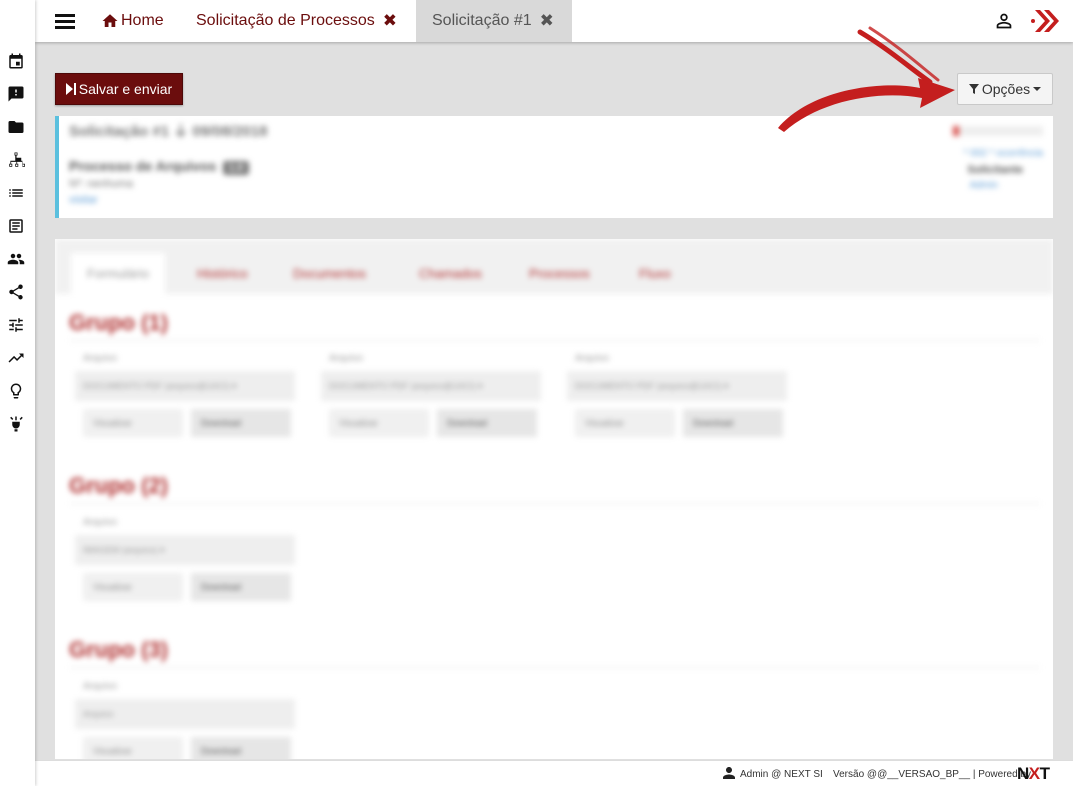  I want to click on footer-version: Versão @@__VERSAO_BP__ | Powered by, so click(932, 774).